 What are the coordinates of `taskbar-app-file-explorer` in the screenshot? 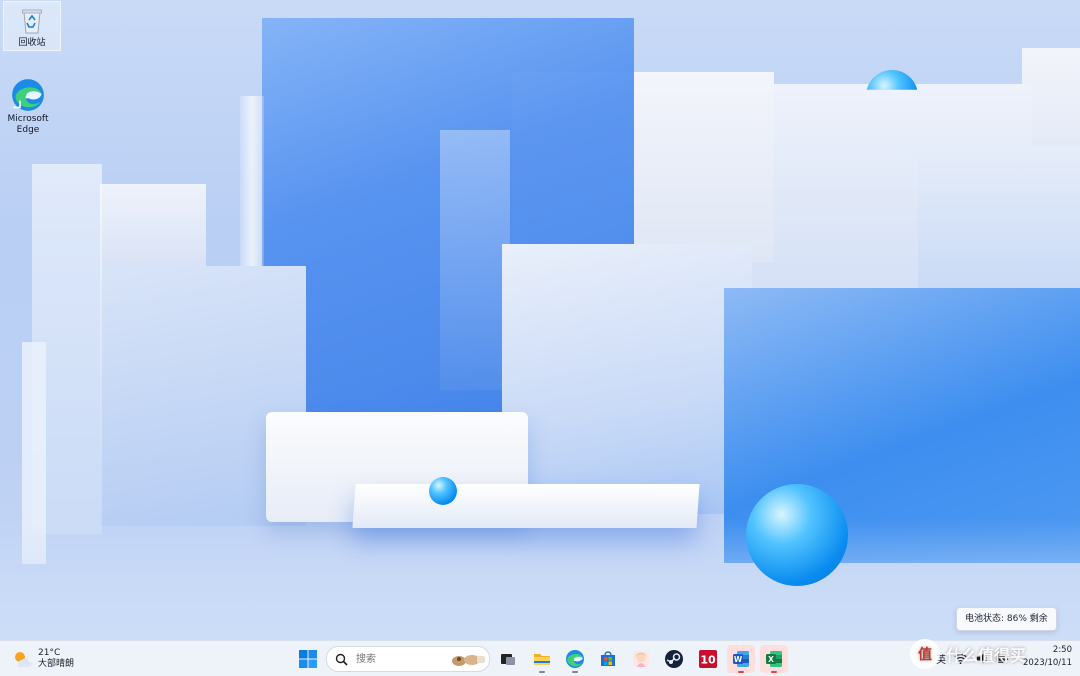 It's located at (542, 659).